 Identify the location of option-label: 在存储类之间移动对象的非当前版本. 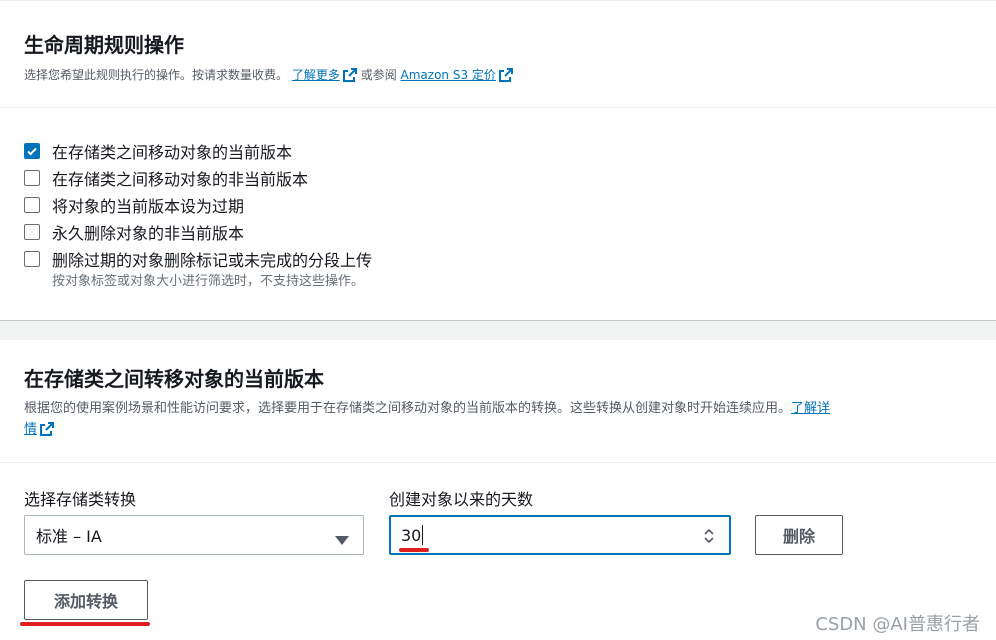
(180, 179).